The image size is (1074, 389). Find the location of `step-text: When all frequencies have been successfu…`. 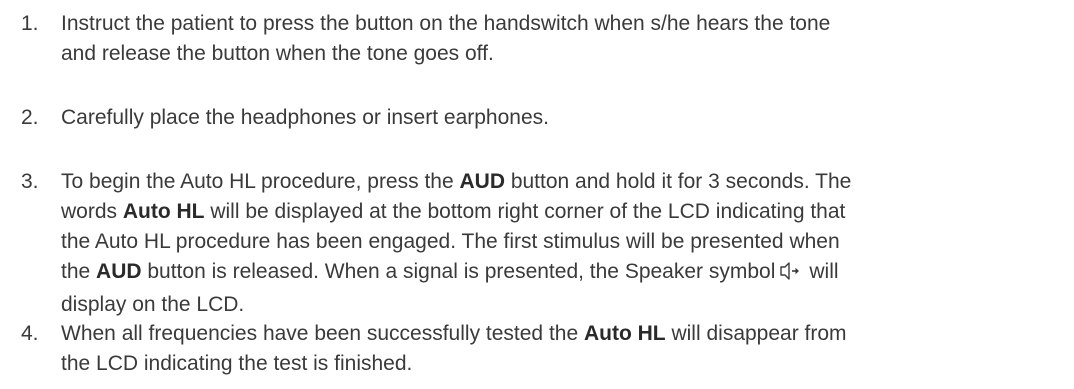

step-text: When all frequencies have been successfu… is located at coordinates (561, 349).